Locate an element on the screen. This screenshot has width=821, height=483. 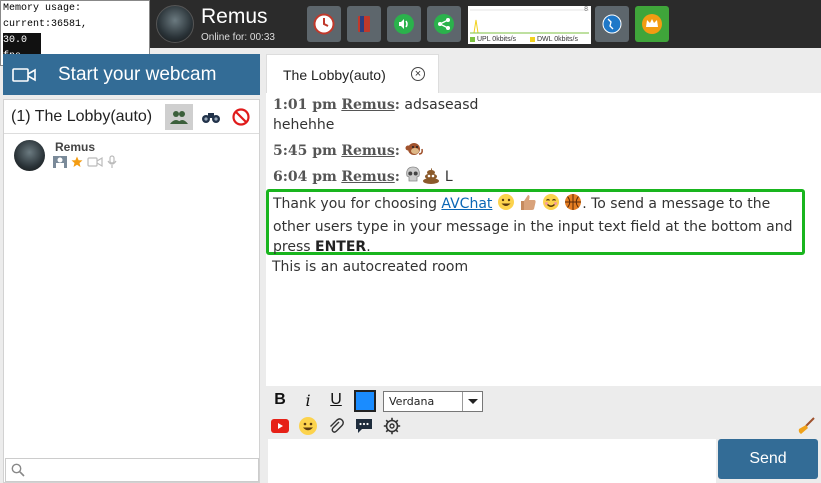
block-icon is located at coordinates (241, 117).